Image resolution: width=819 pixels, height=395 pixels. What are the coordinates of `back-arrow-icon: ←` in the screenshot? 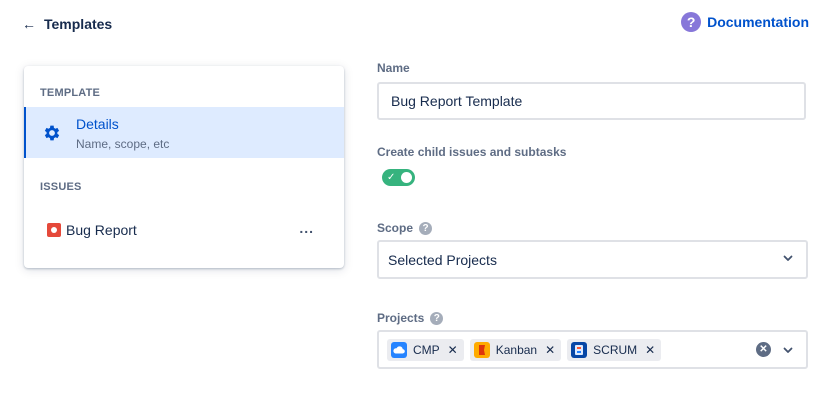 It's located at (29, 24).